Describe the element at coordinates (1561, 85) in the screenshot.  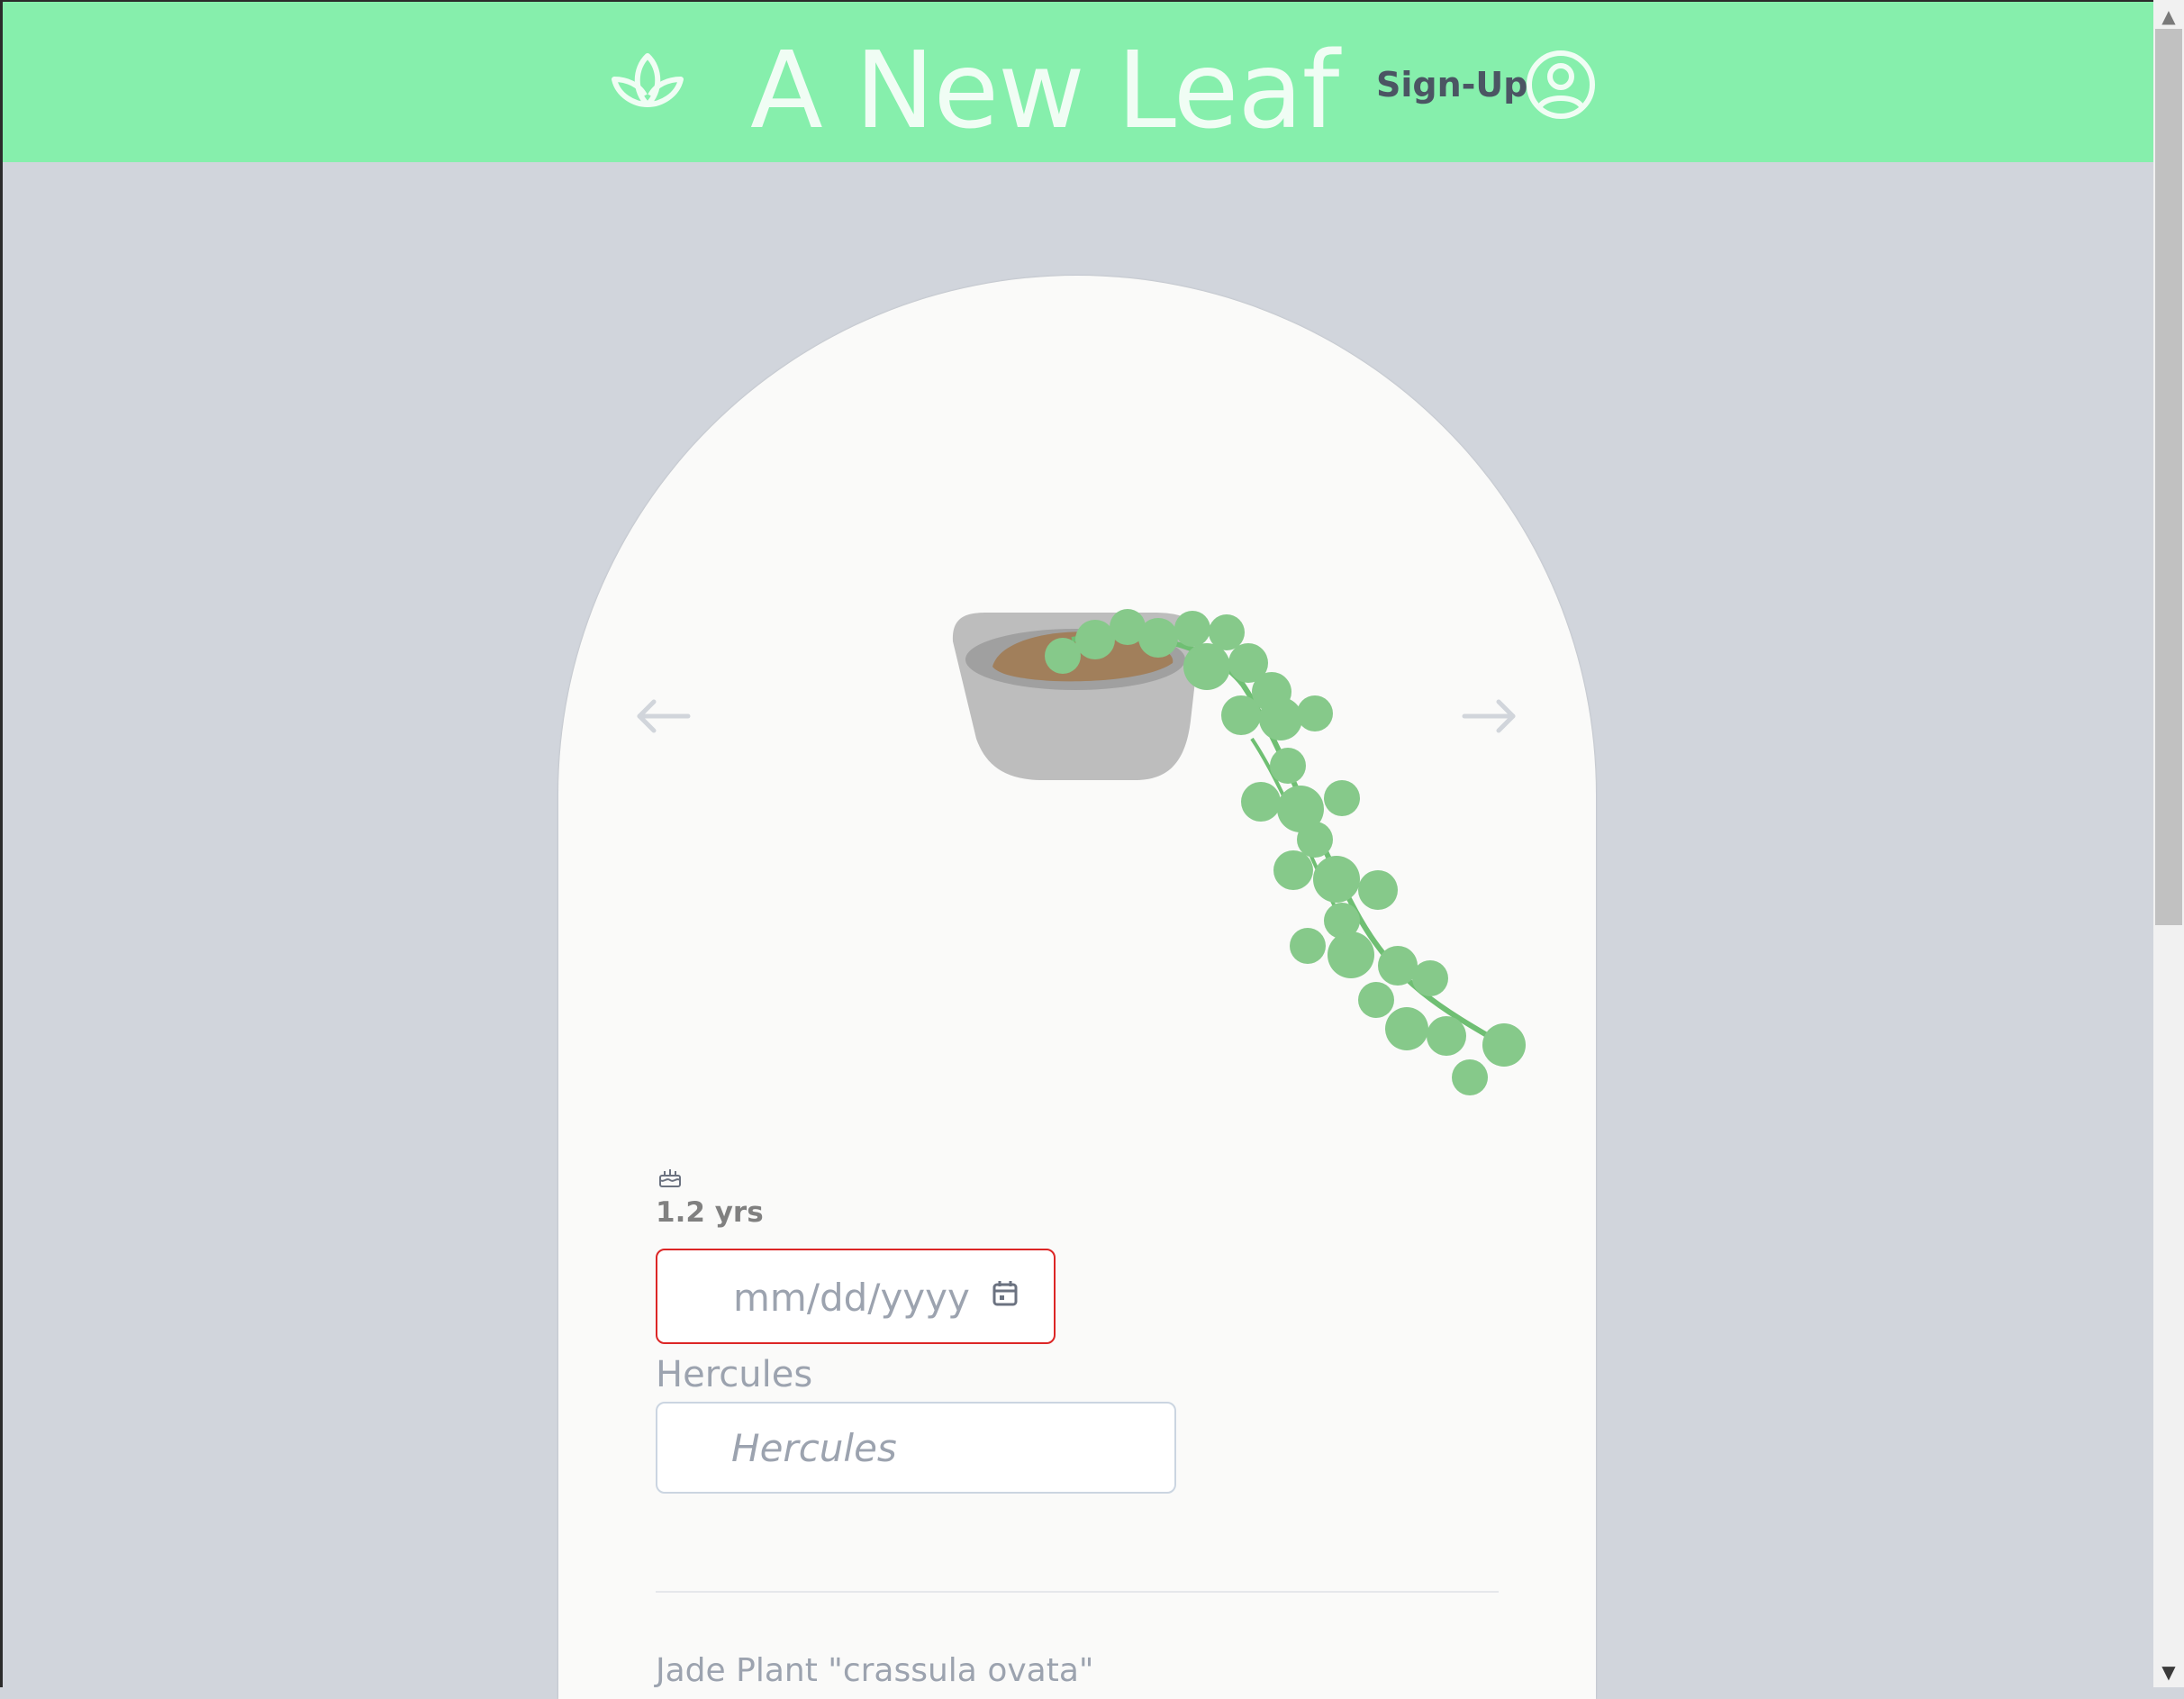
I see `user-circle-icon` at that location.